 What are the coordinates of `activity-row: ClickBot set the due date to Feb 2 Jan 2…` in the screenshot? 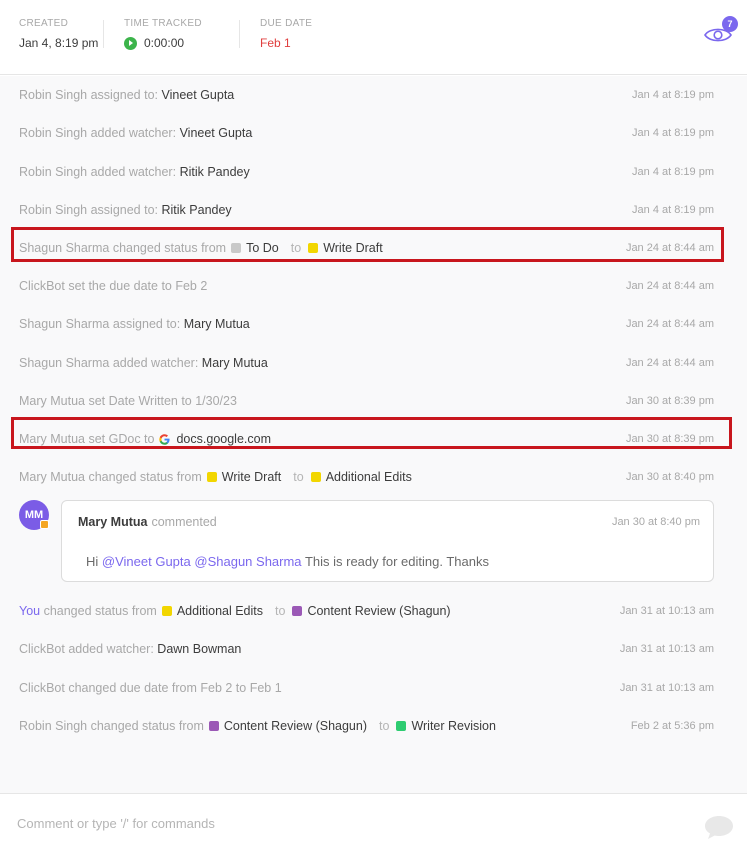 It's located at (366, 286).